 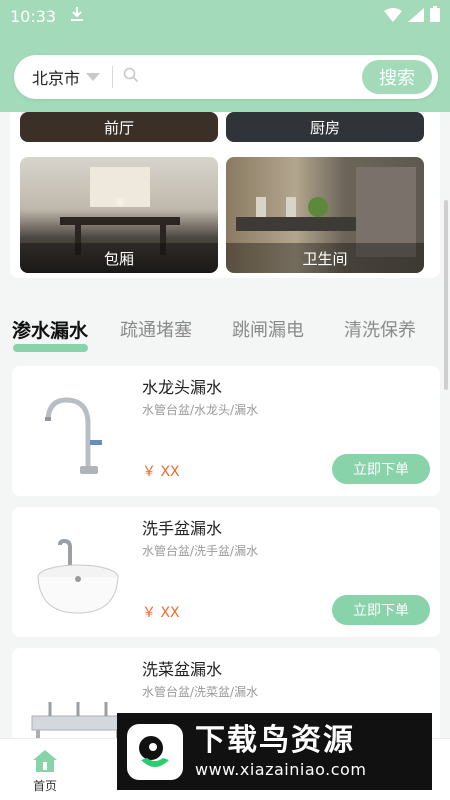 I want to click on watermark-url: www.xiazainiao.com, so click(x=281, y=769).